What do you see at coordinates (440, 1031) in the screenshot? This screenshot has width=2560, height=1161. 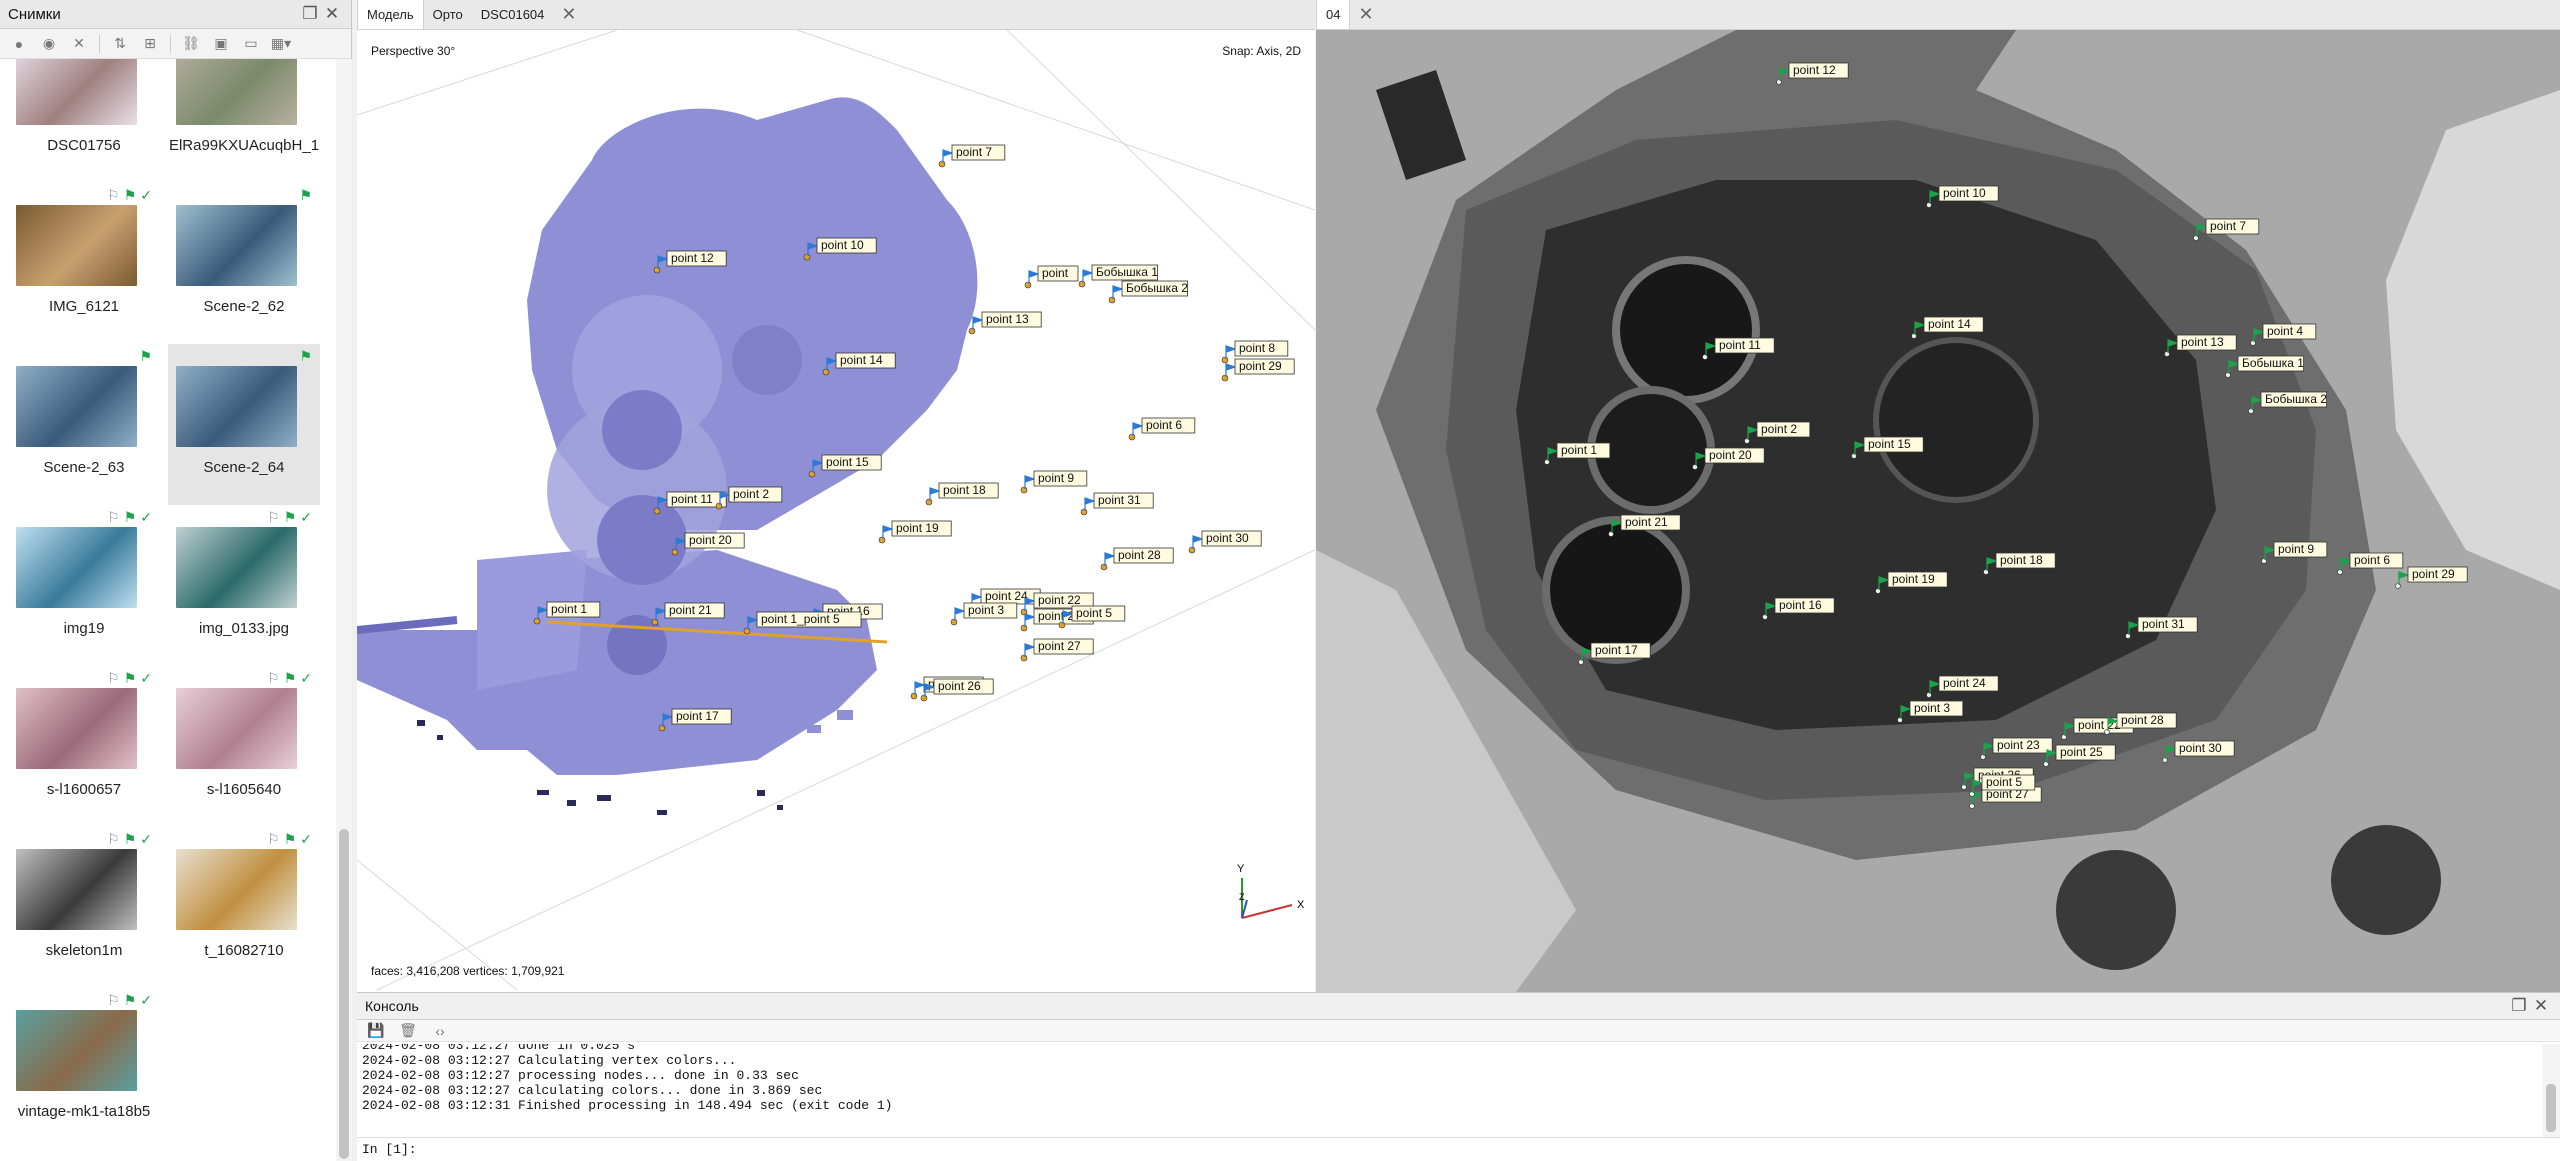 I see `code-icon: ‹›` at bounding box center [440, 1031].